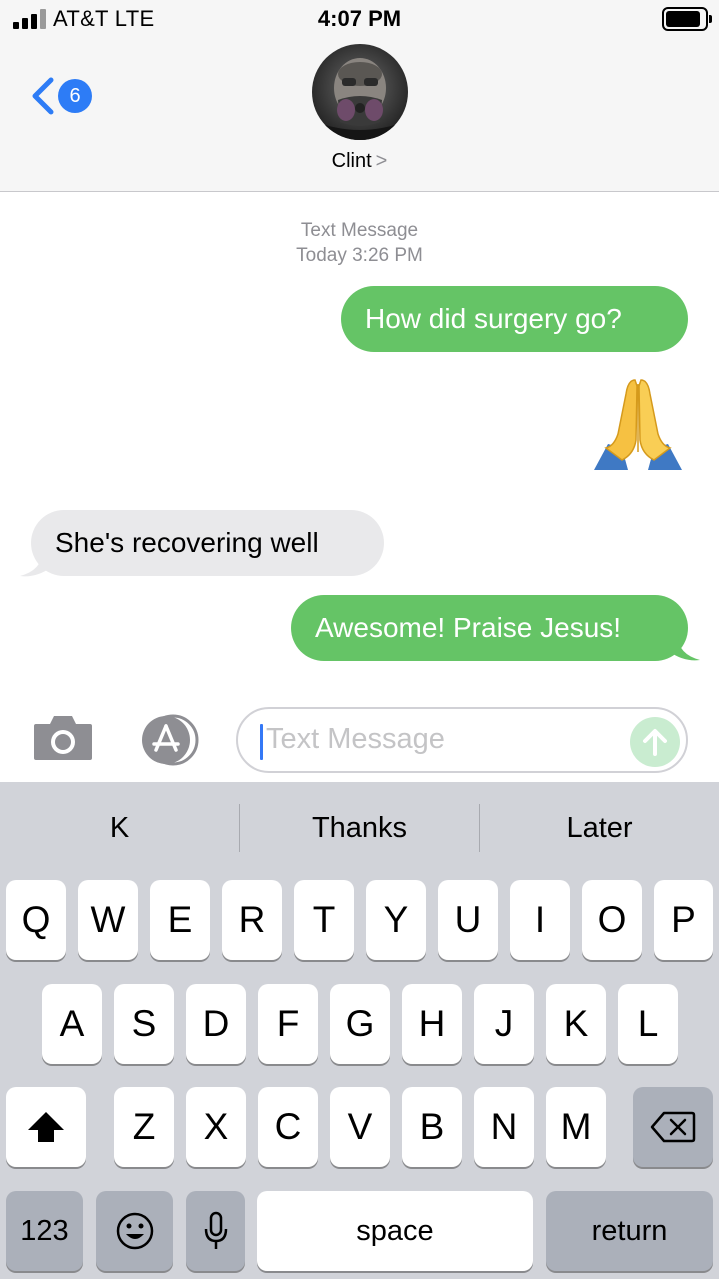 The width and height of the screenshot is (719, 1279). Describe the element at coordinates (540, 920) in the screenshot. I see `key: I` at that location.